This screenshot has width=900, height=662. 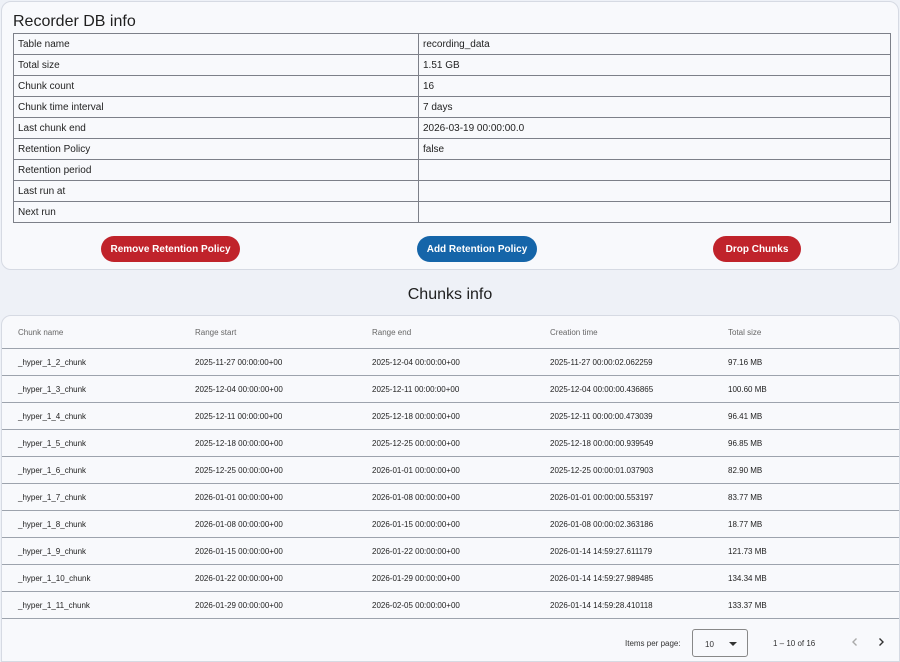 I want to click on db-info-row: Table name recording_data, so click(x=452, y=44).